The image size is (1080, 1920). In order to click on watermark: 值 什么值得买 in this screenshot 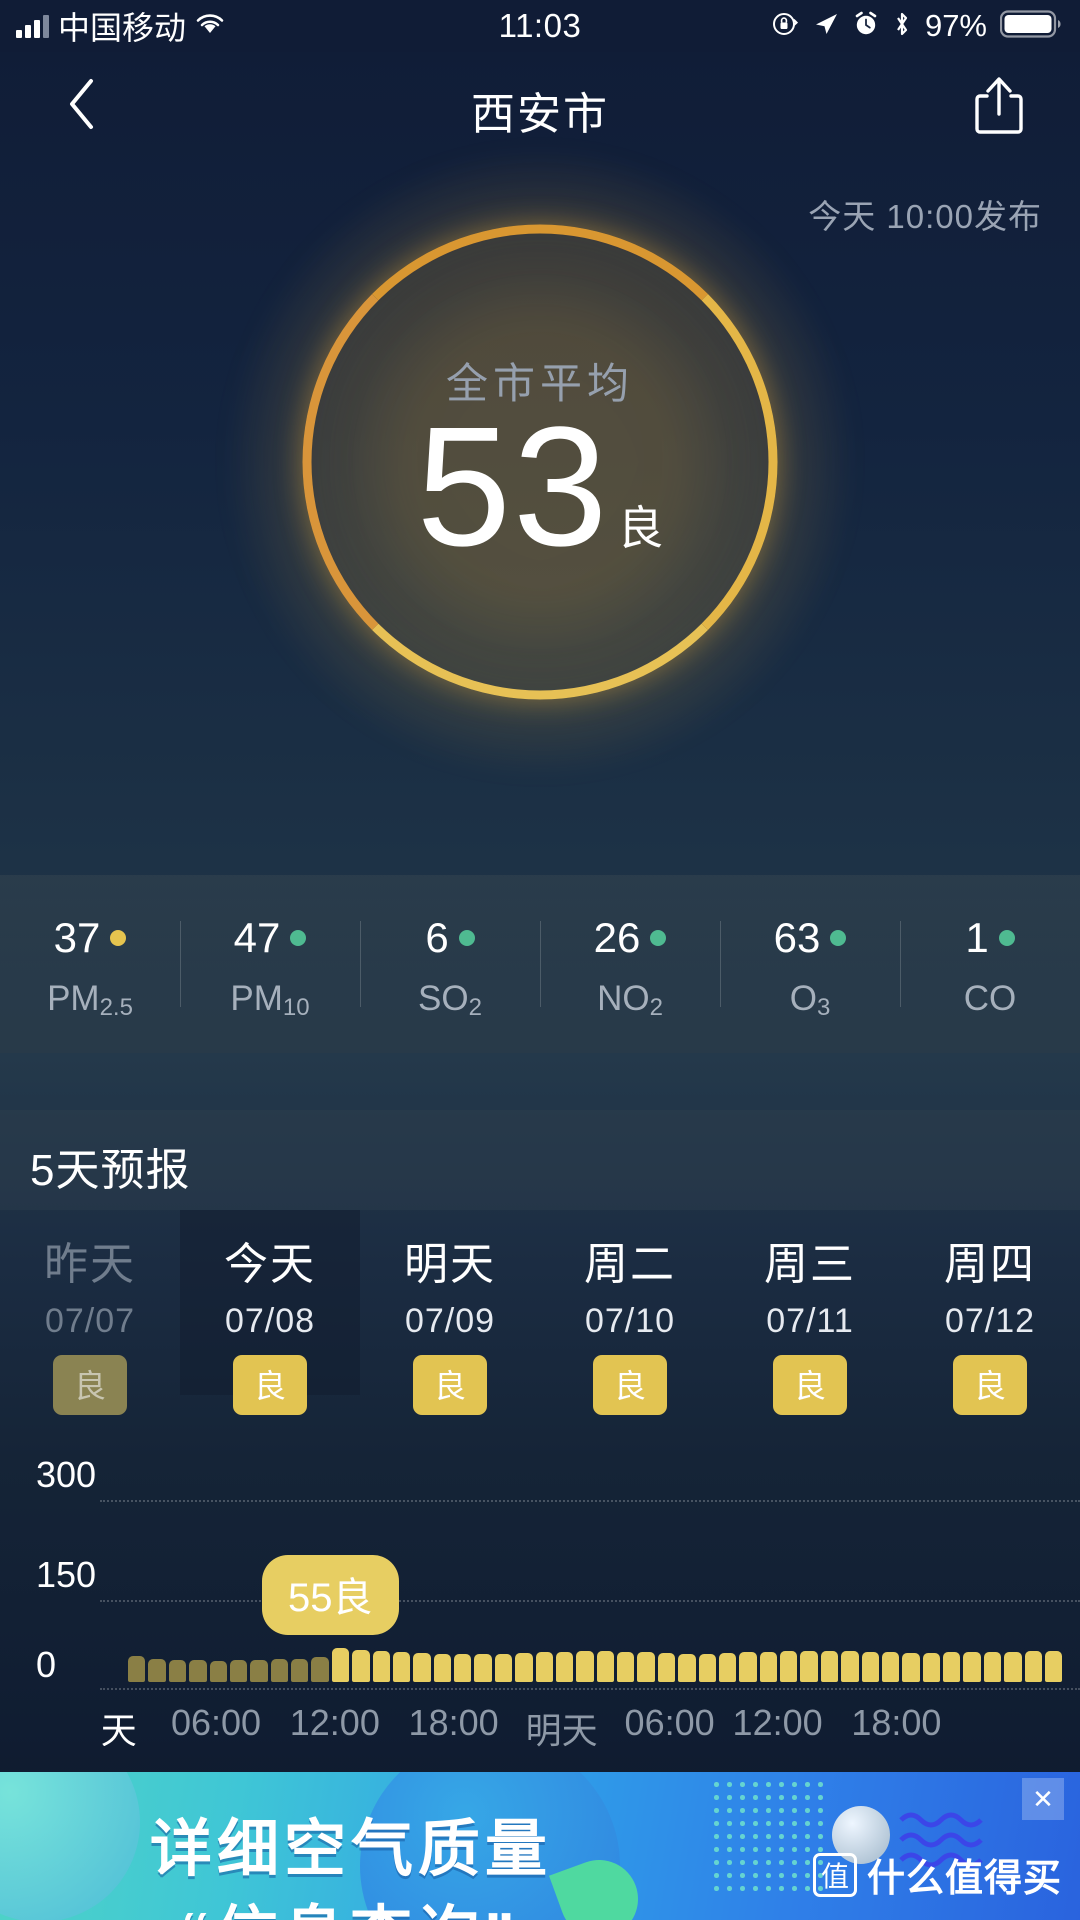, I will do `click(937, 1874)`.